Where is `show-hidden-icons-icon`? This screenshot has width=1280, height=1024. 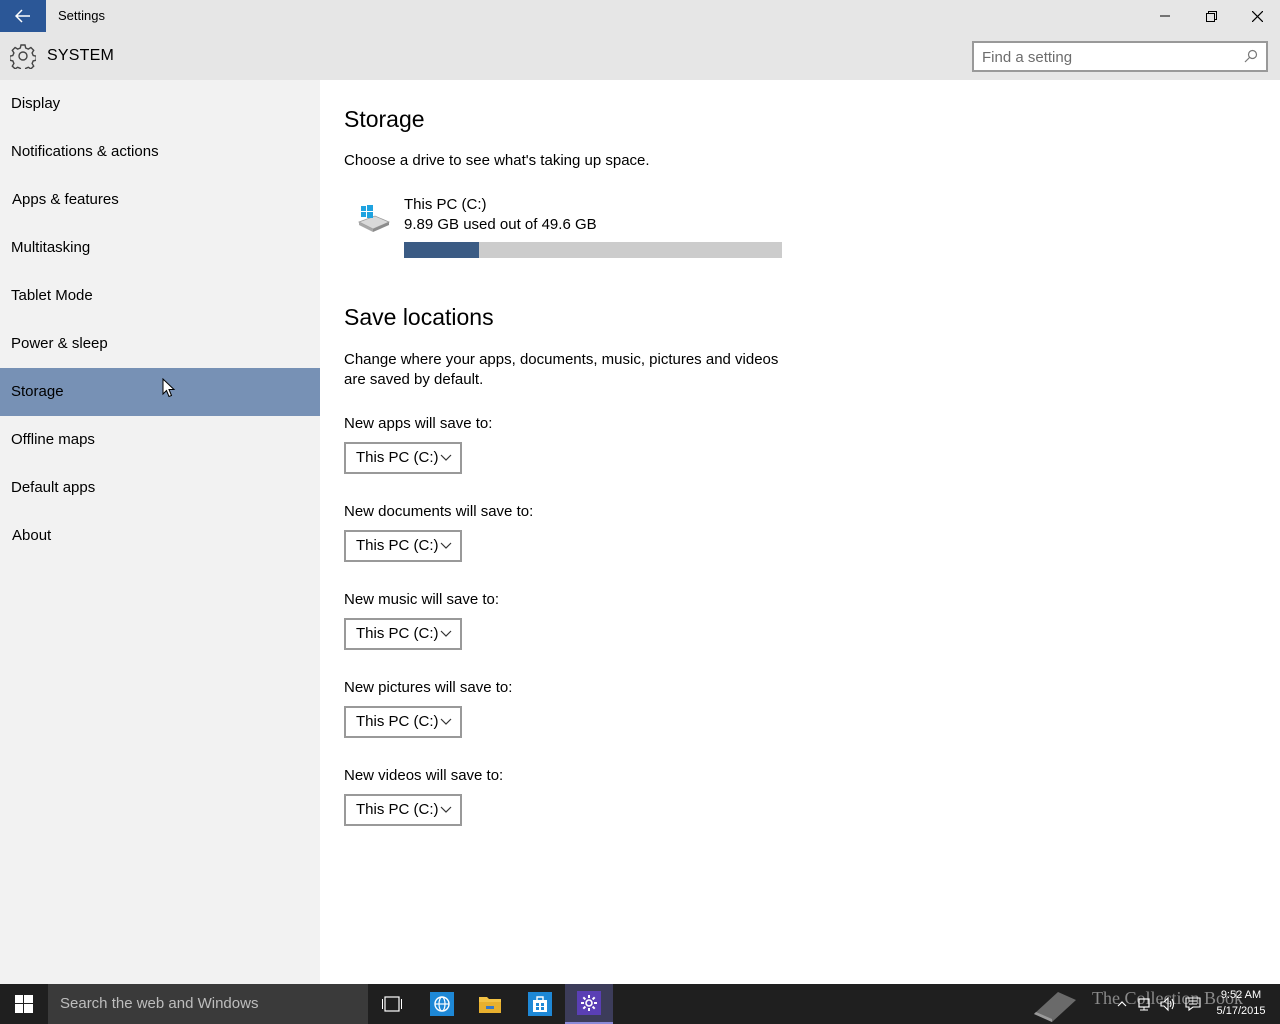
show-hidden-icons-icon is located at coordinates (1122, 1004).